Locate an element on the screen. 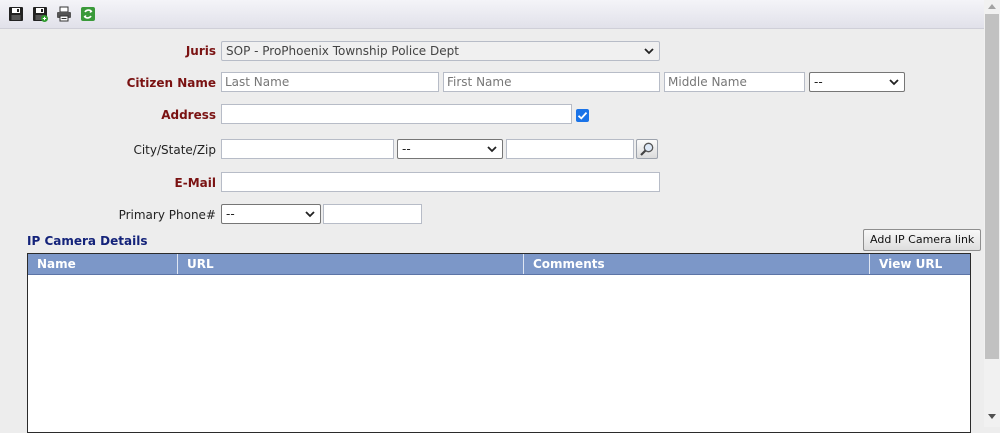 The image size is (1000, 433). ip-camera-table-header: Name URL Comments View URL is located at coordinates (499, 264).